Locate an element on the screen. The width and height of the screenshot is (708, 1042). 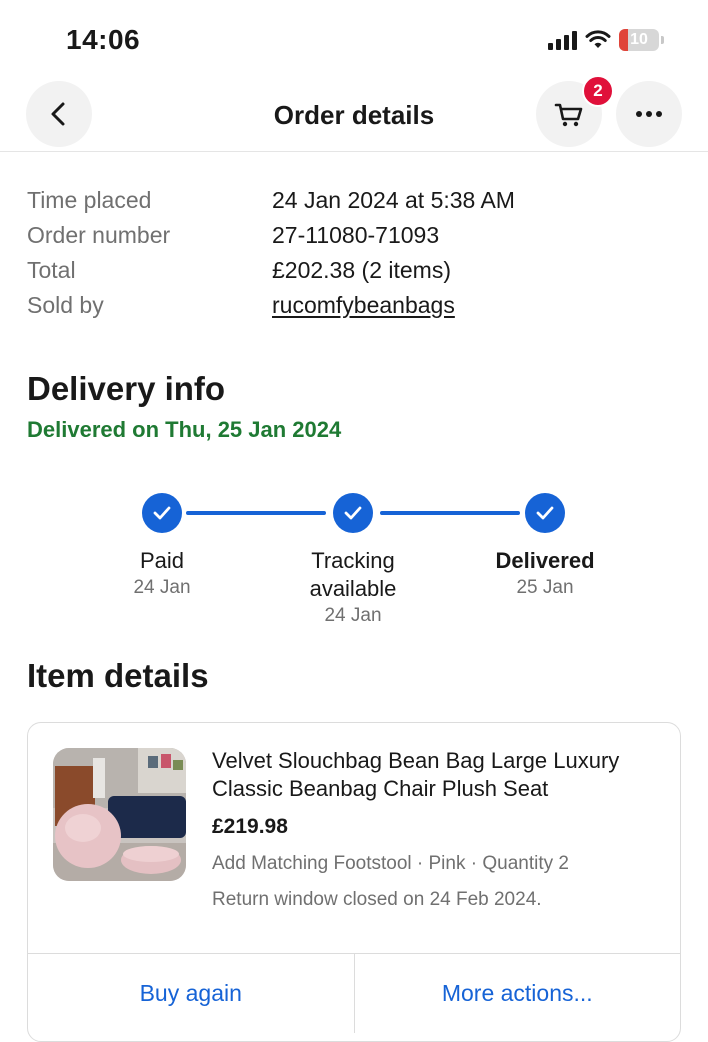
summary-value: £202.38 (2 items) is located at coordinates (361, 270).